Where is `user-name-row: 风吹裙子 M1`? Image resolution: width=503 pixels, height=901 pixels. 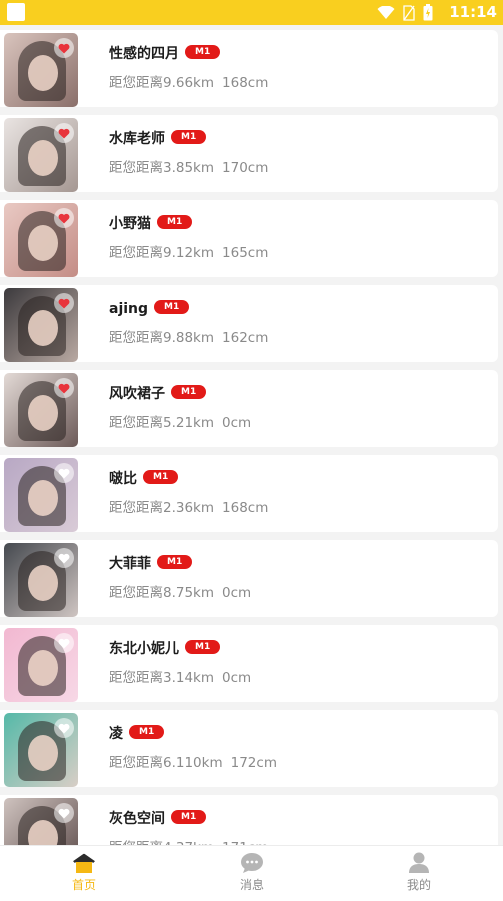
user-name-row: 风吹裙子 M1 is located at coordinates (158, 394).